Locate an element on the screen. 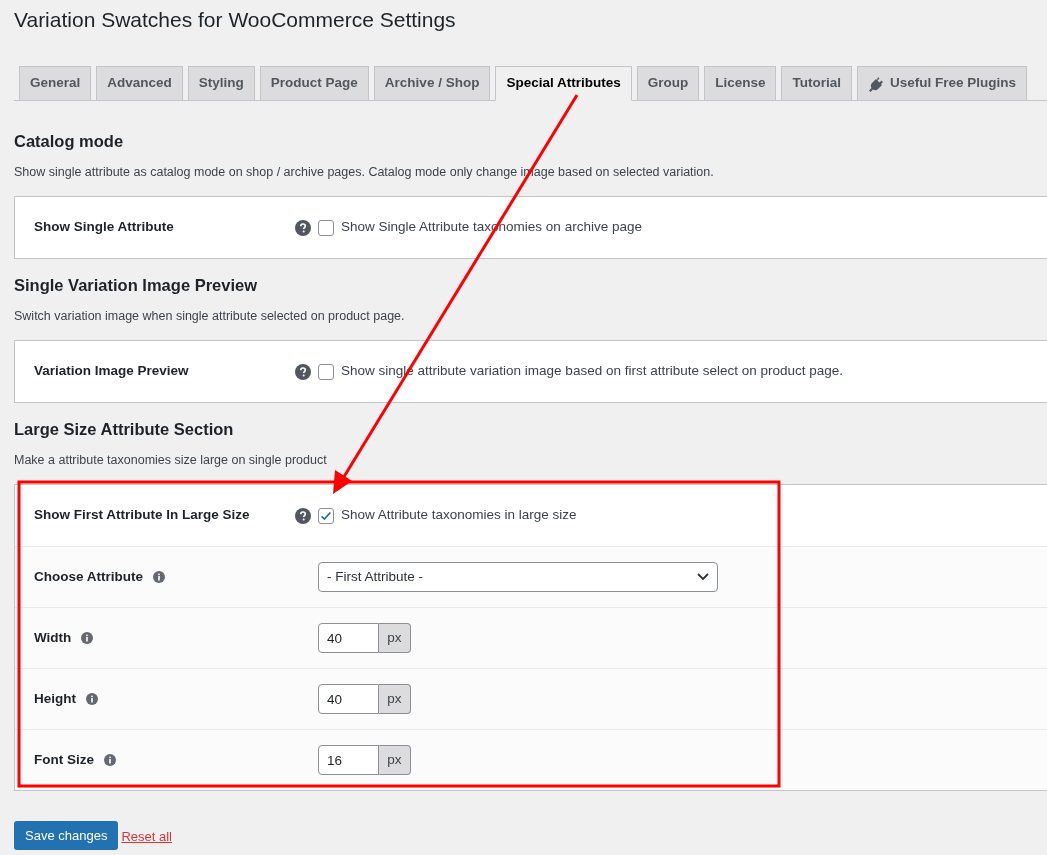  tab: Useful Free Plugins is located at coordinates (941, 83).